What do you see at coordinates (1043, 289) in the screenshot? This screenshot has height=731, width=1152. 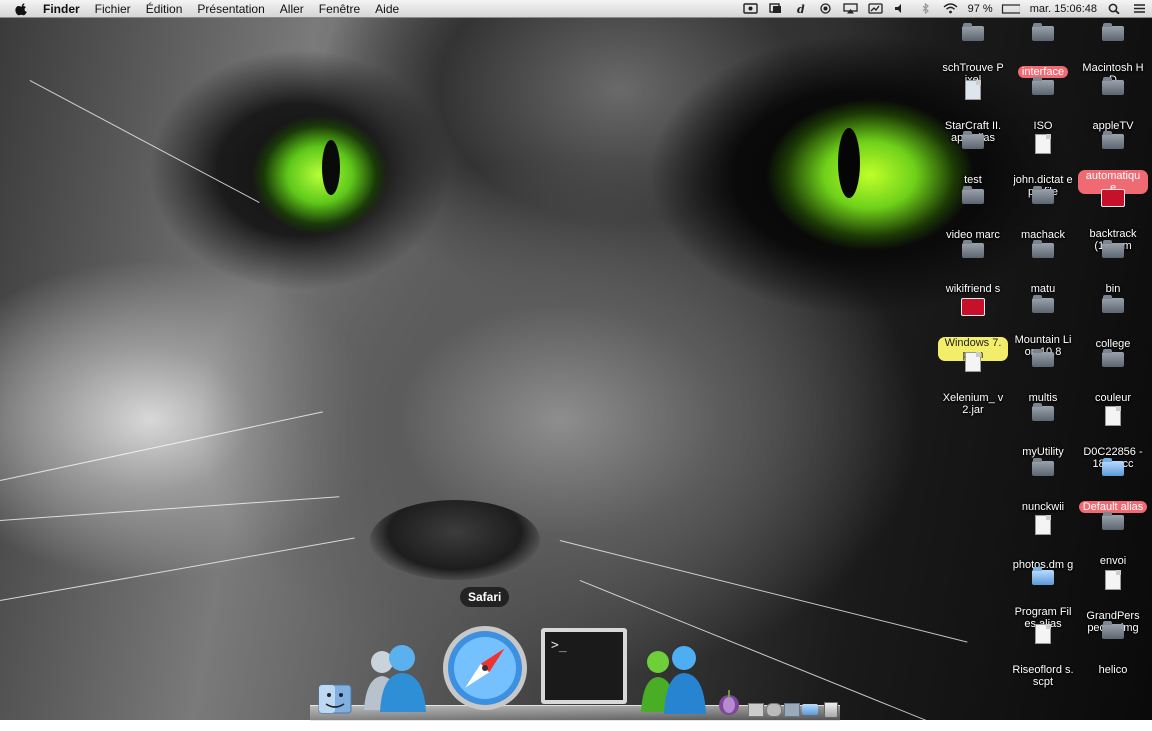 I see `desktop-icon-label: matu` at bounding box center [1043, 289].